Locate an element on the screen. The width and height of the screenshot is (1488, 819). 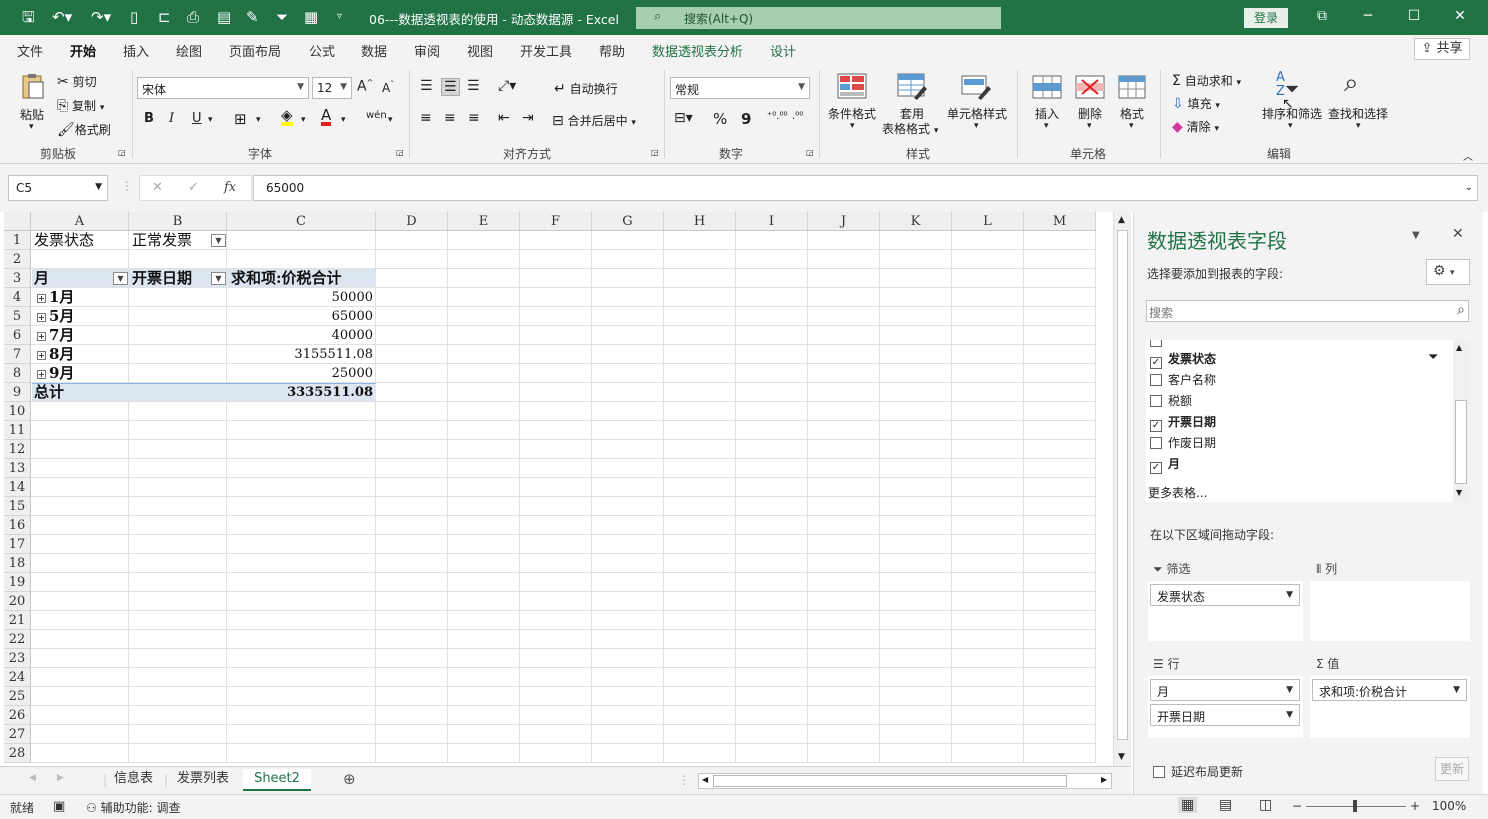
row-header-9: 9 is located at coordinates (17, 392).